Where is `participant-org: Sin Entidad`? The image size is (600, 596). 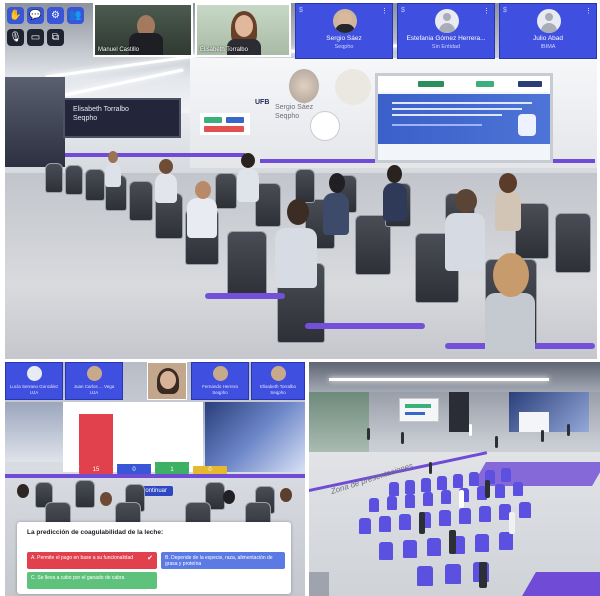 participant-org: Sin Entidad is located at coordinates (446, 47).